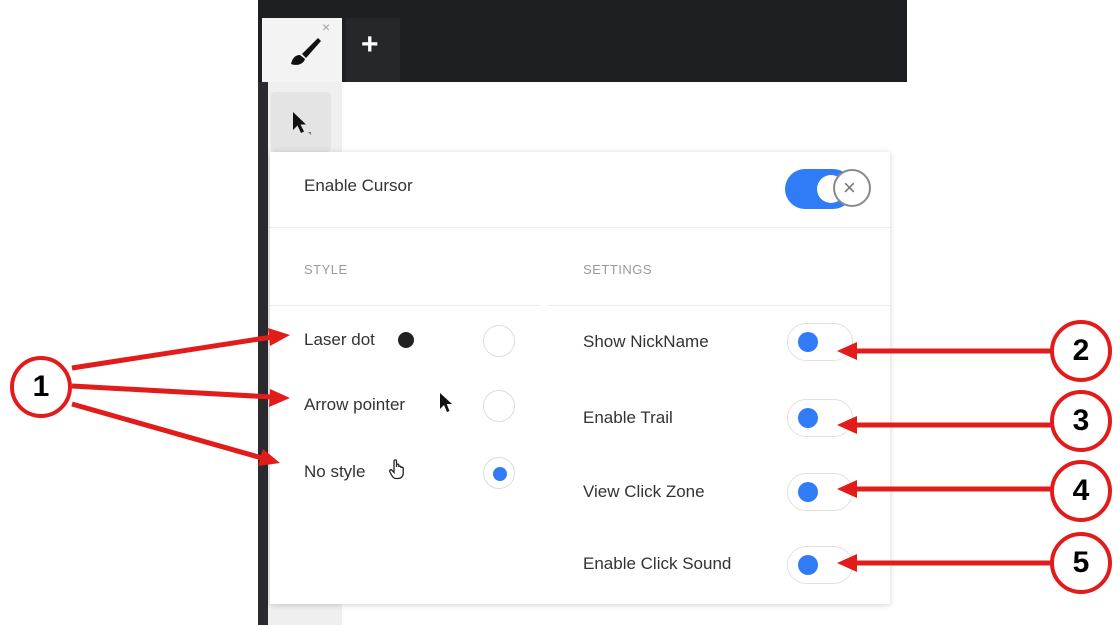  I want to click on annotation-callout-5: 5, so click(1081, 563).